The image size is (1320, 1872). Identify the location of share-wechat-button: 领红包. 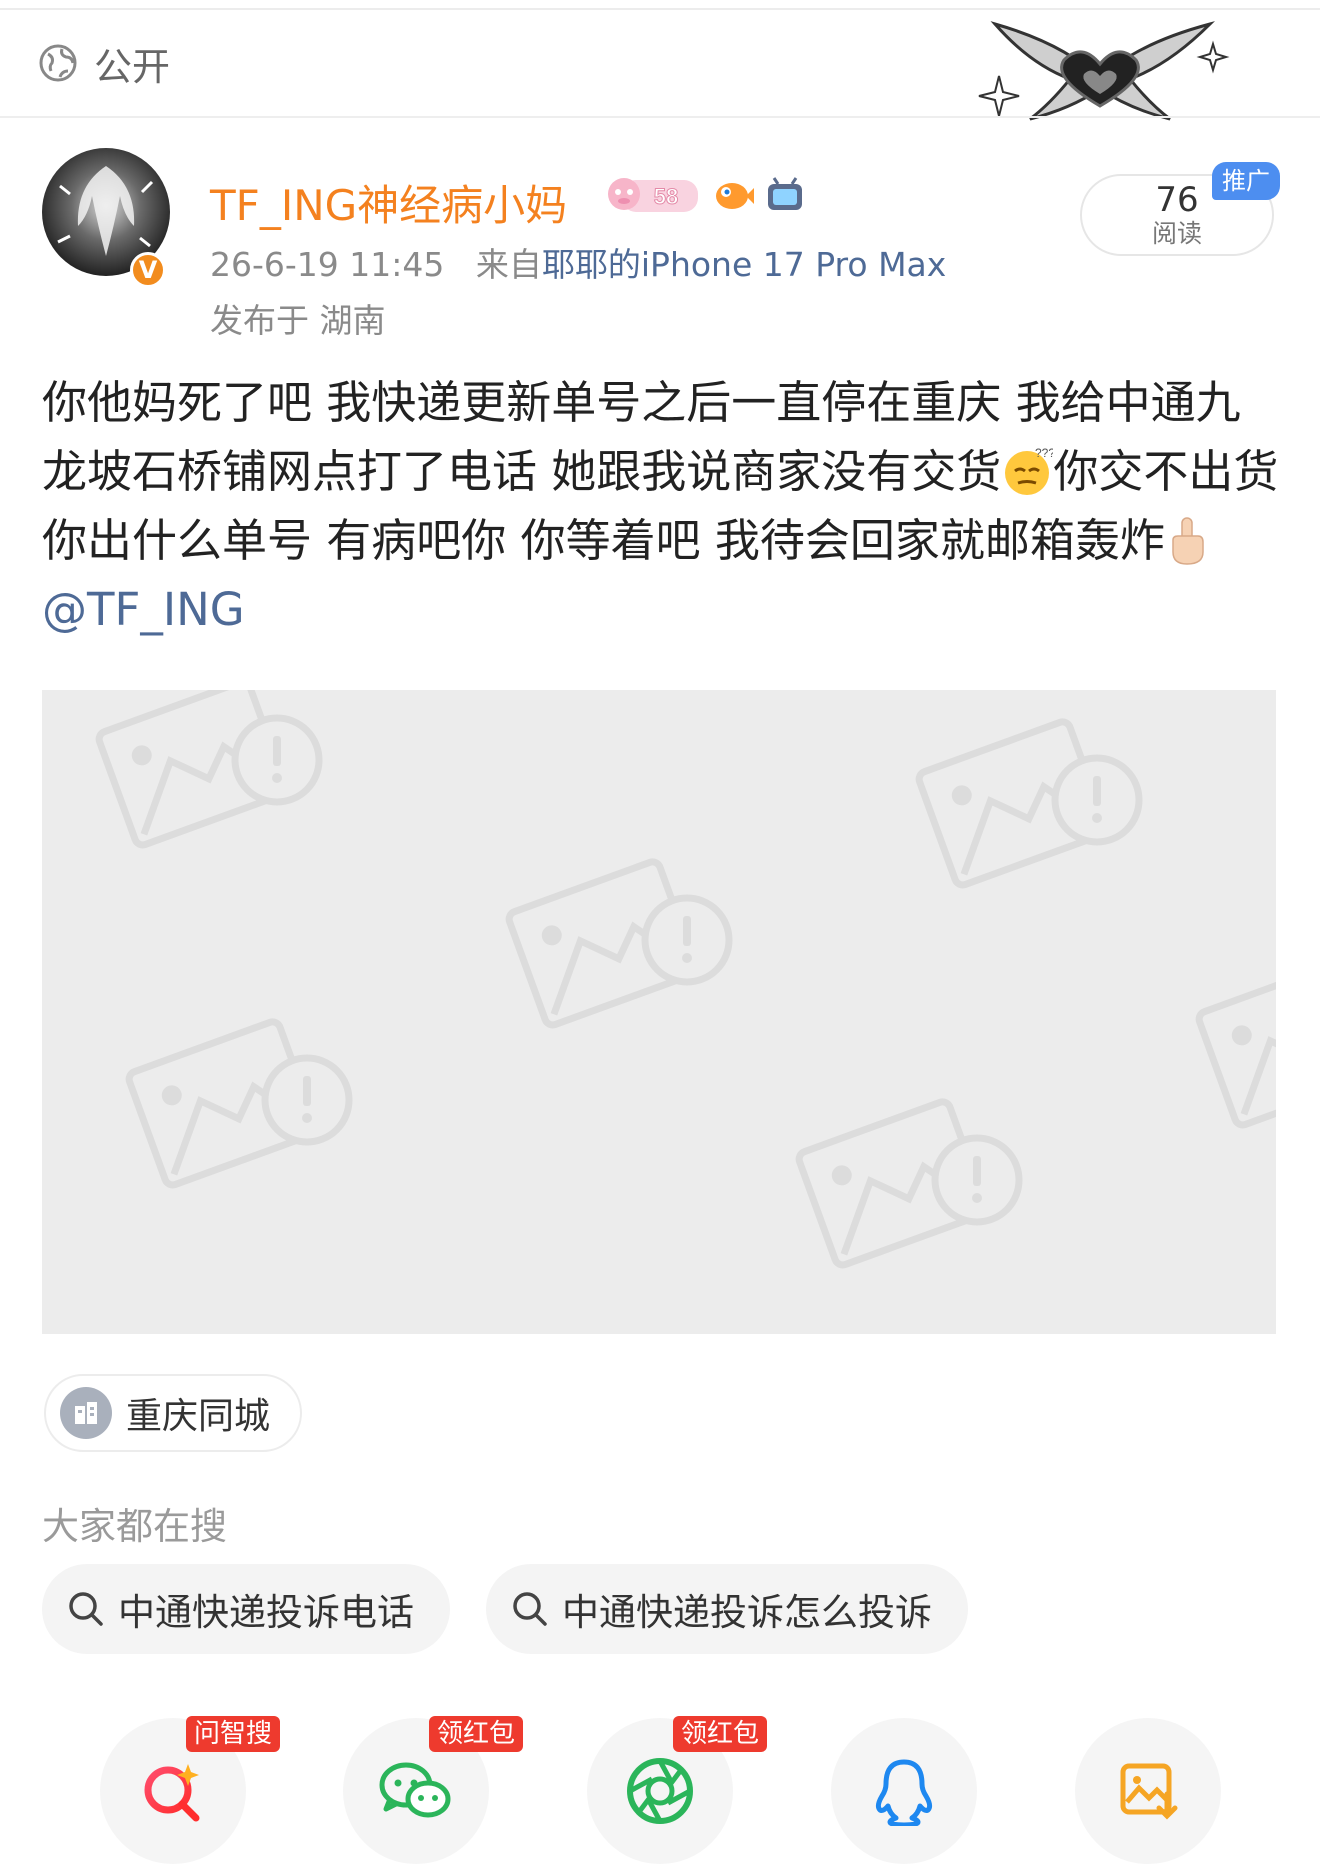
(433, 1790).